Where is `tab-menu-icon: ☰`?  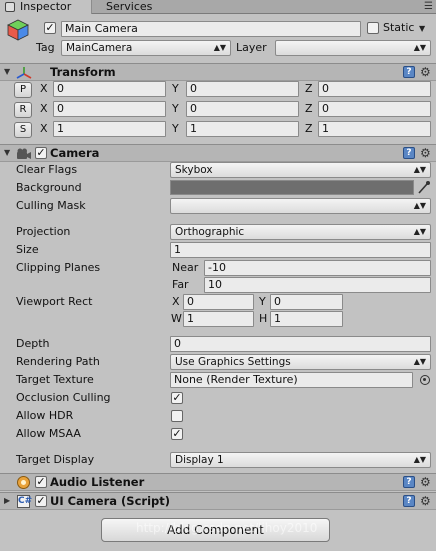 tab-menu-icon: ☰ is located at coordinates (428, 6).